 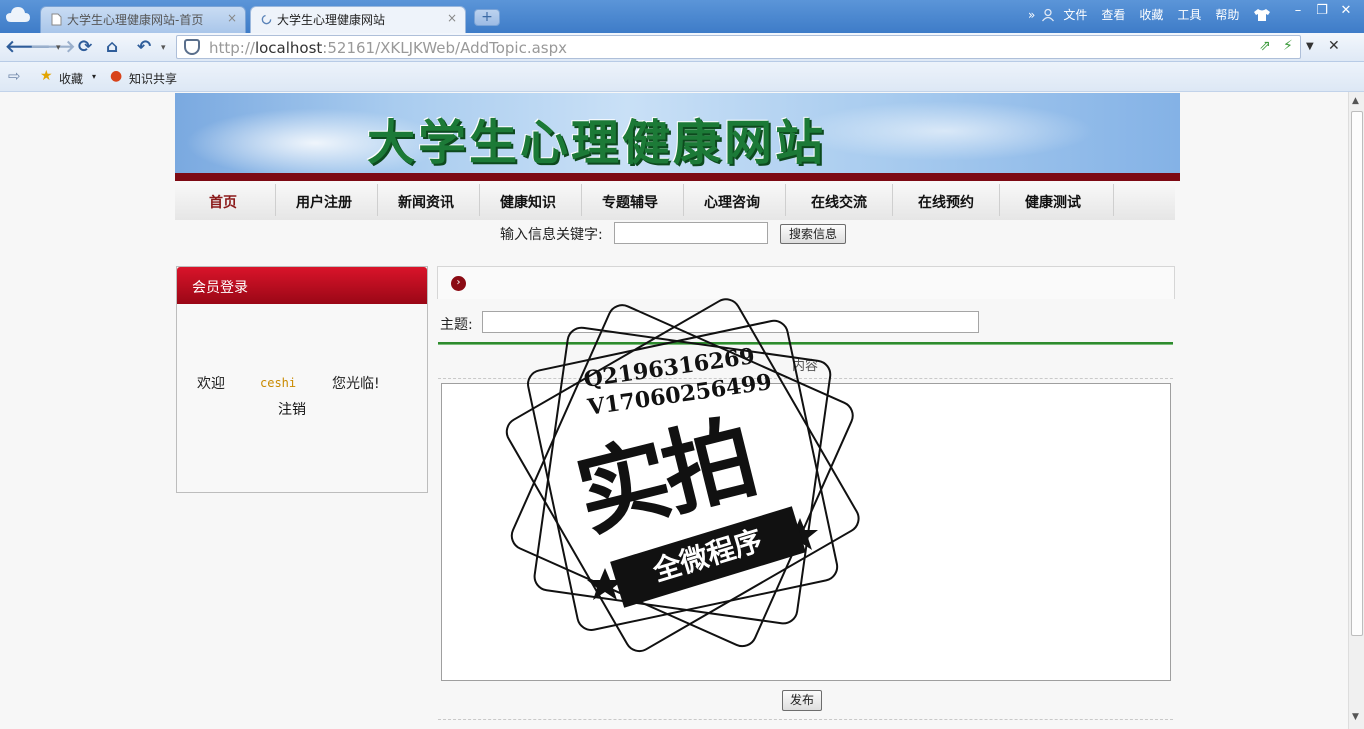 What do you see at coordinates (56, 19) in the screenshot?
I see `page-icon` at bounding box center [56, 19].